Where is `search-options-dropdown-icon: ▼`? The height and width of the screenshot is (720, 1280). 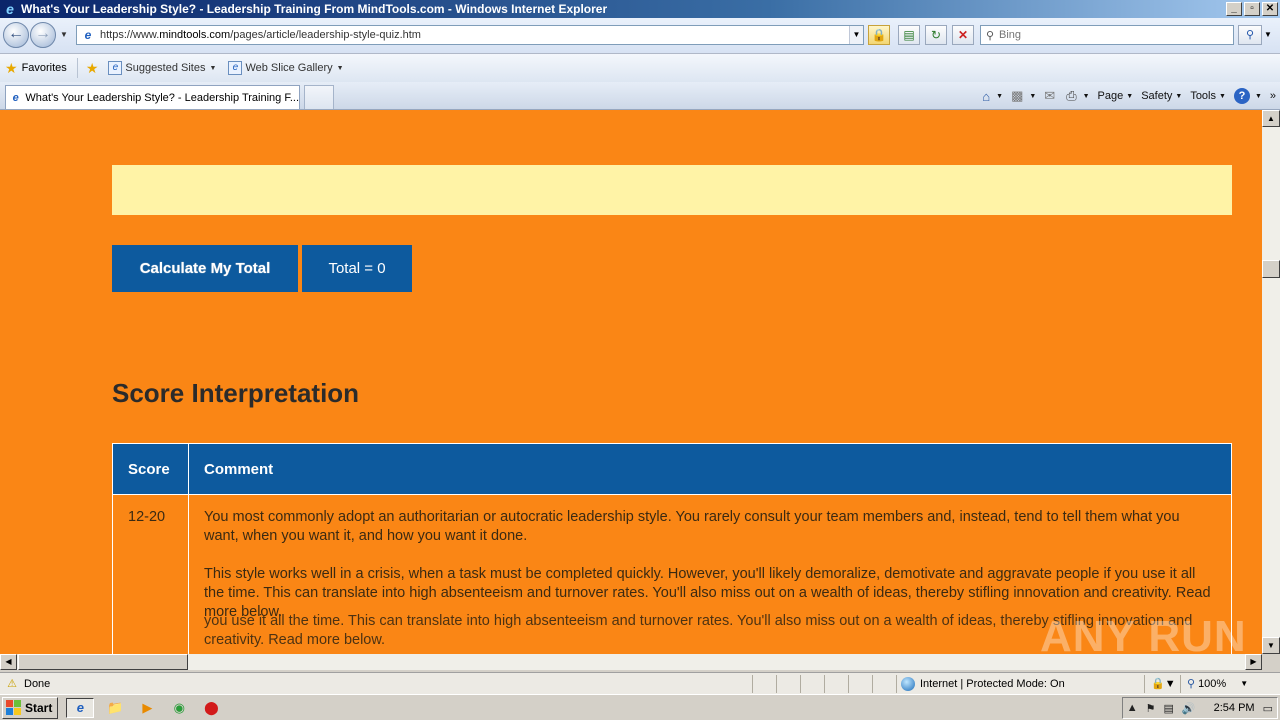
search-options-dropdown-icon: ▼ is located at coordinates (1268, 34).